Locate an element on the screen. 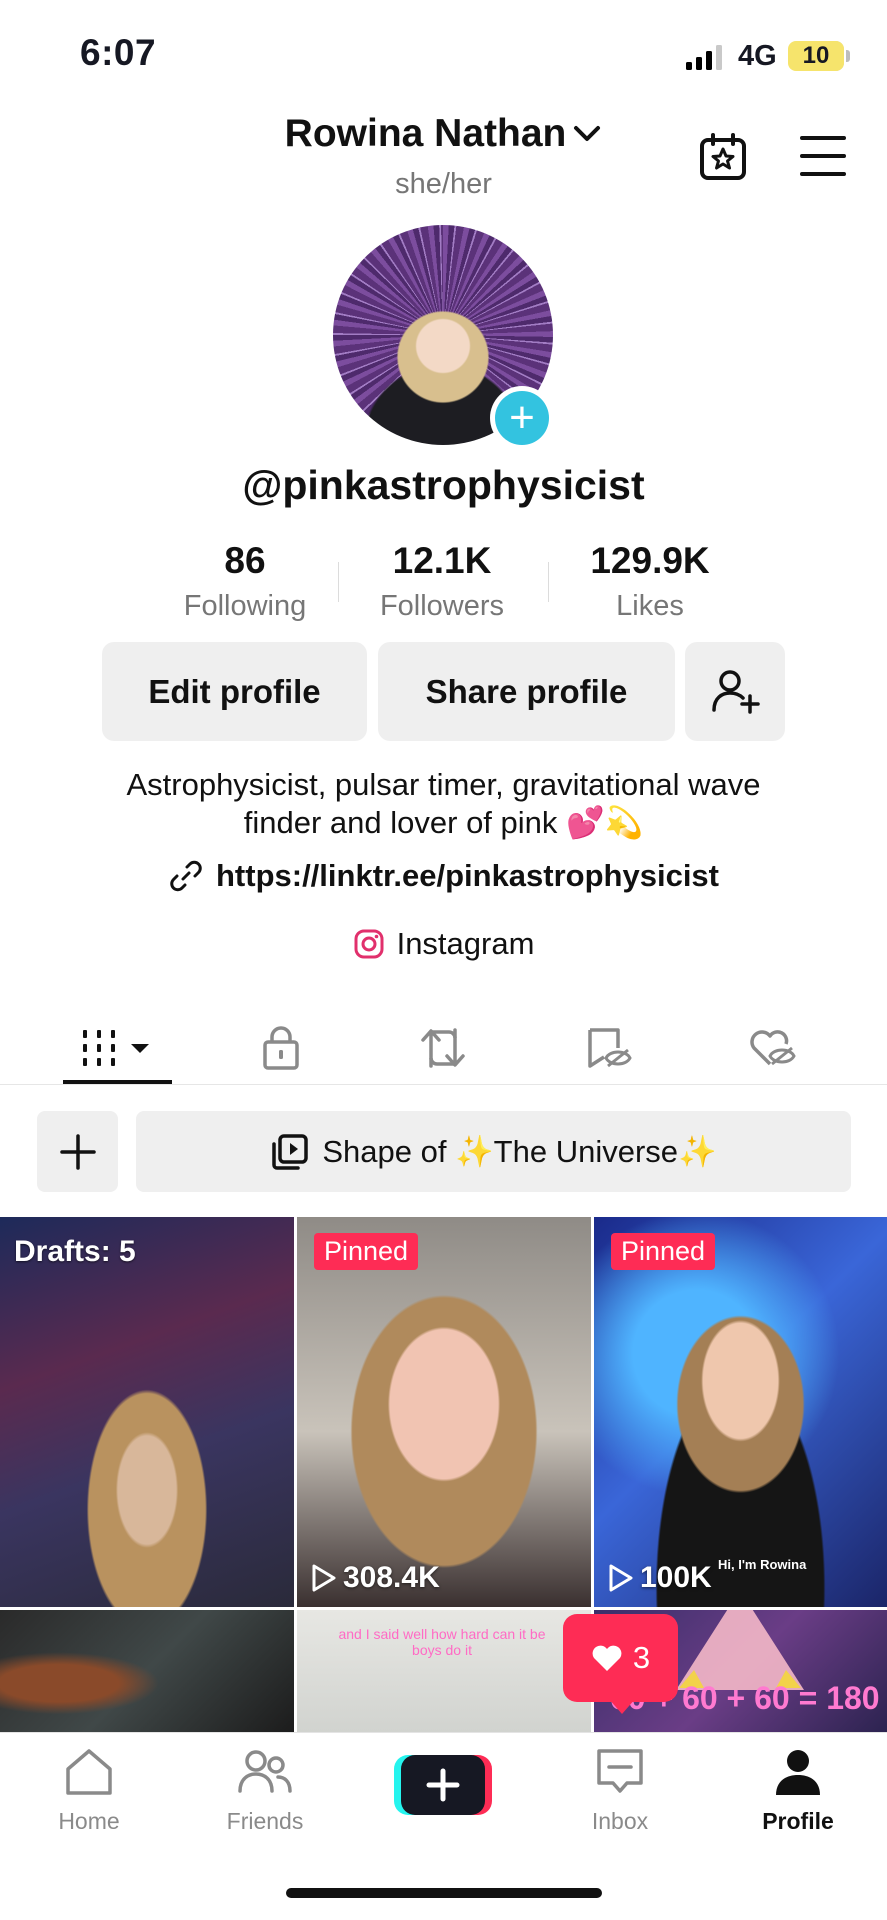  add-friends-button is located at coordinates (735, 691).